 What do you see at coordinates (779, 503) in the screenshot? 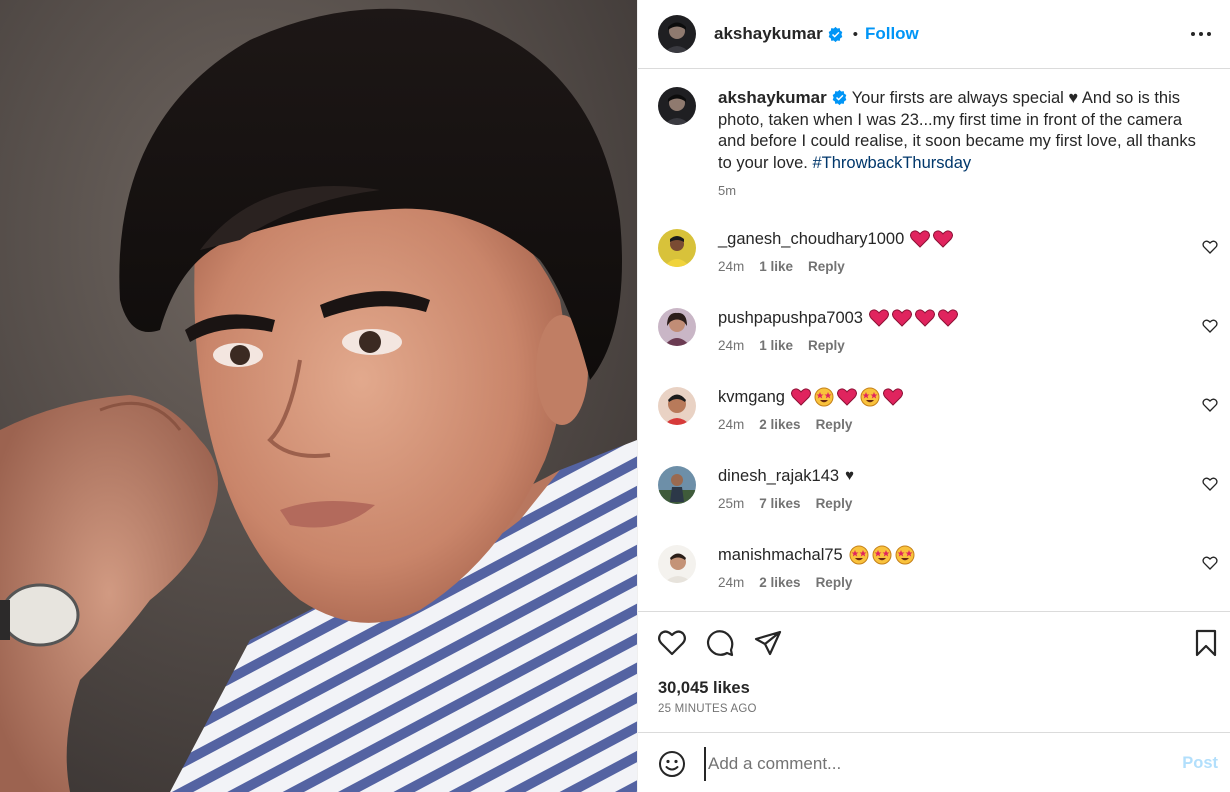
I see `comment-likes: 7 likes` at bounding box center [779, 503].